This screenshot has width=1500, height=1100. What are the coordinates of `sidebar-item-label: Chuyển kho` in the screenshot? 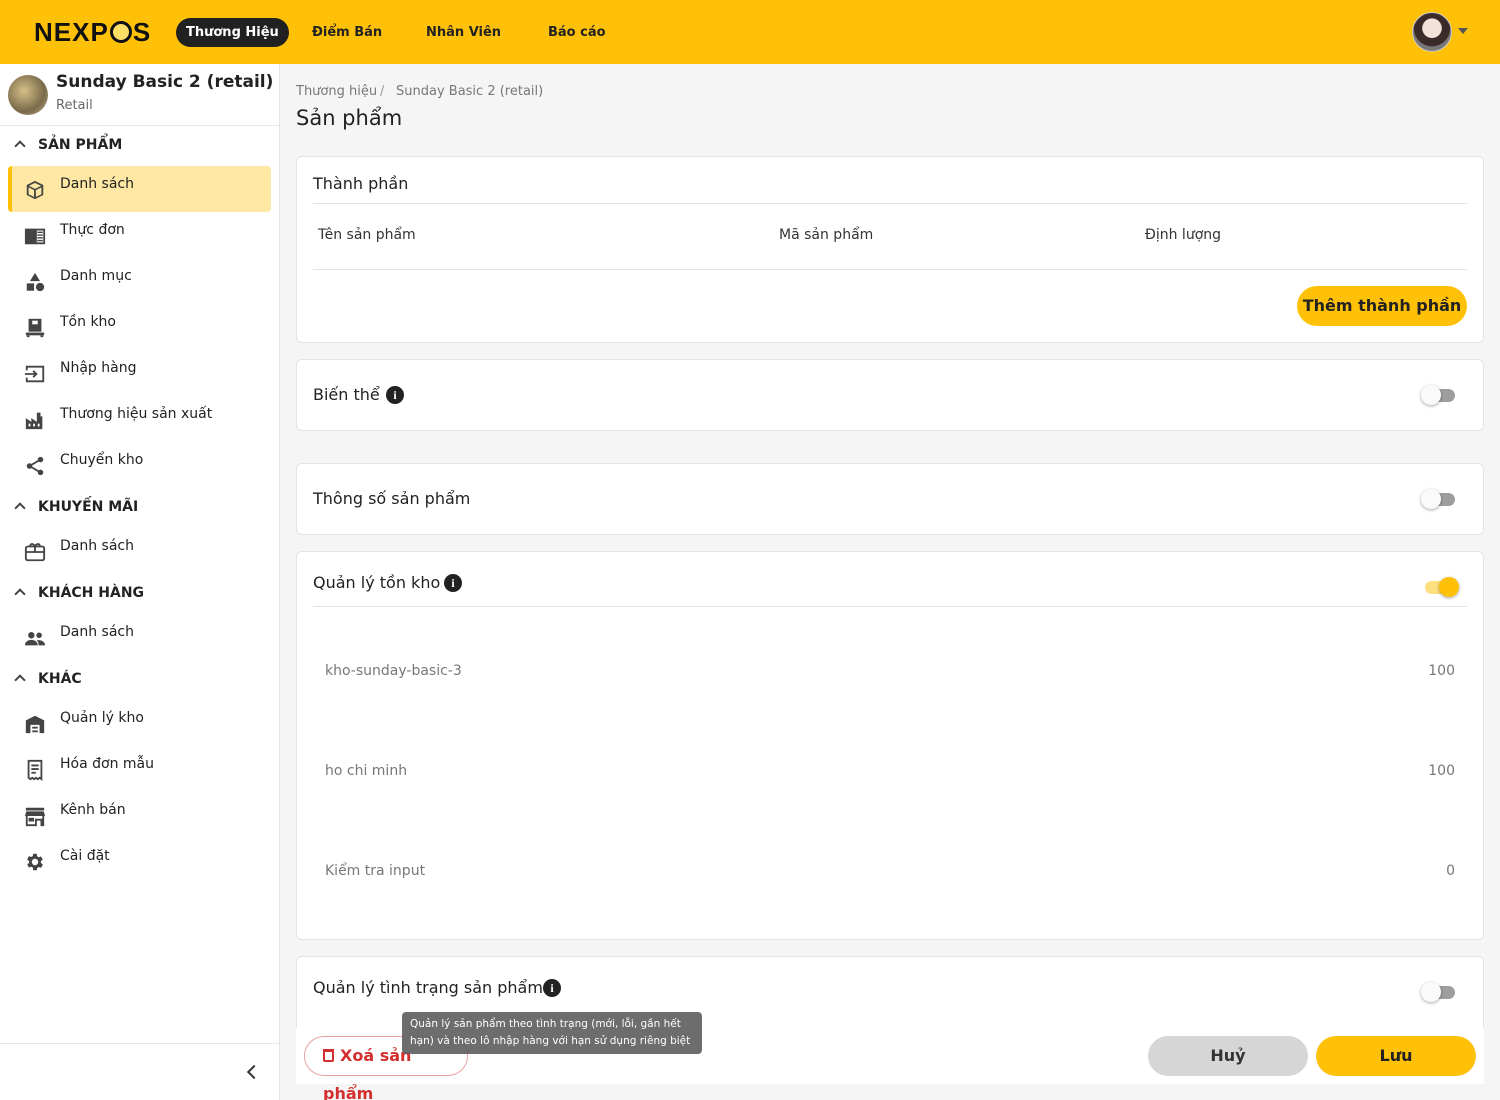 It's located at (102, 460).